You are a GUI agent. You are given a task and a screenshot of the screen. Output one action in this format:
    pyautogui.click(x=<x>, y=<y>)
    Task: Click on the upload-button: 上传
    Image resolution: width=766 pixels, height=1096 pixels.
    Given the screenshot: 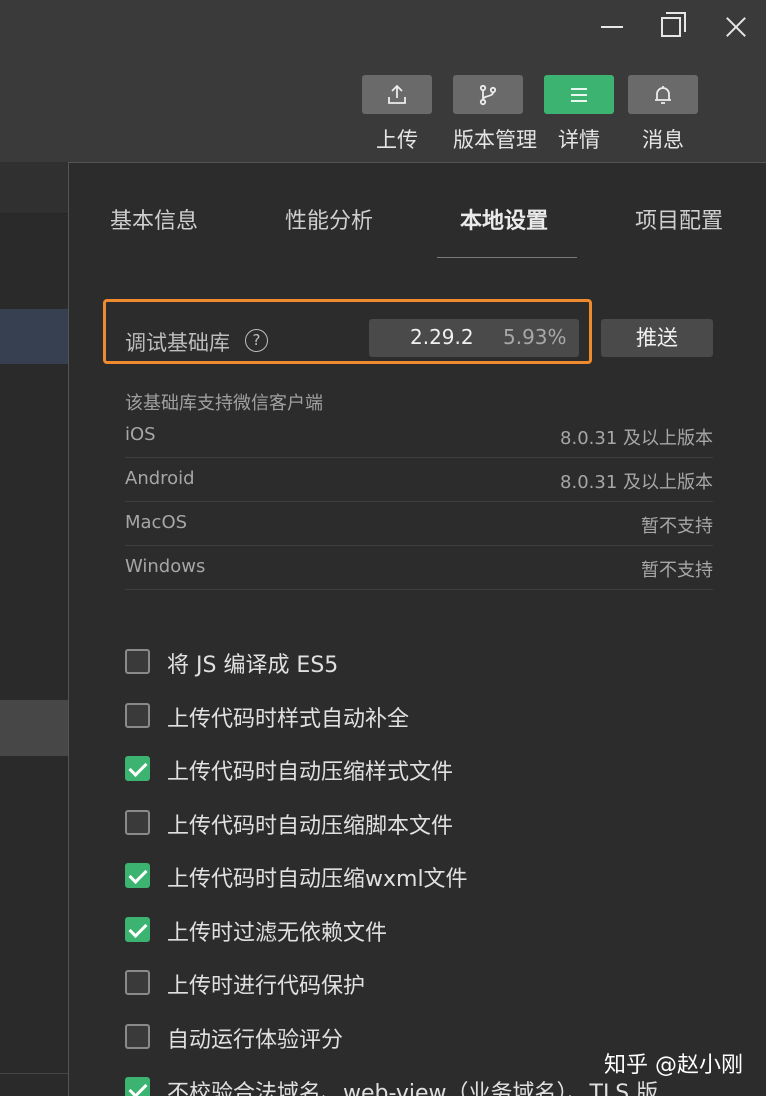 What is the action you would take?
    pyautogui.click(x=397, y=115)
    